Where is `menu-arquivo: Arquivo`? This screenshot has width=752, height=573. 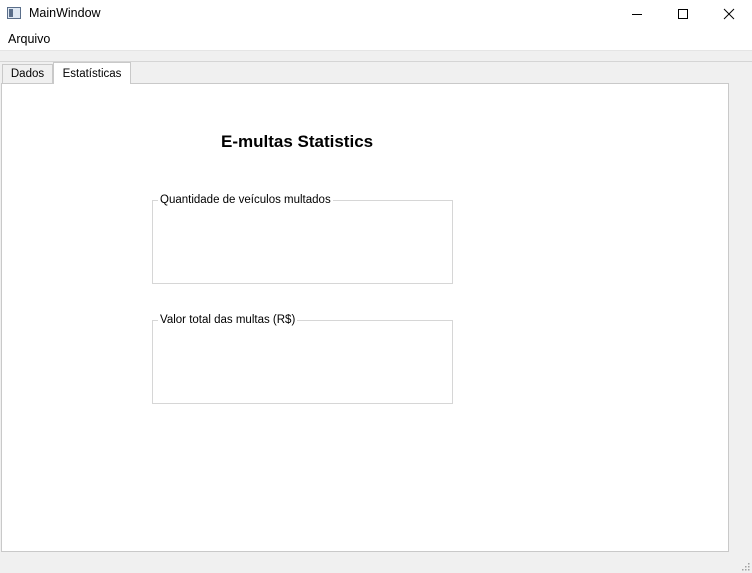 menu-arquivo: Arquivo is located at coordinates (29, 39).